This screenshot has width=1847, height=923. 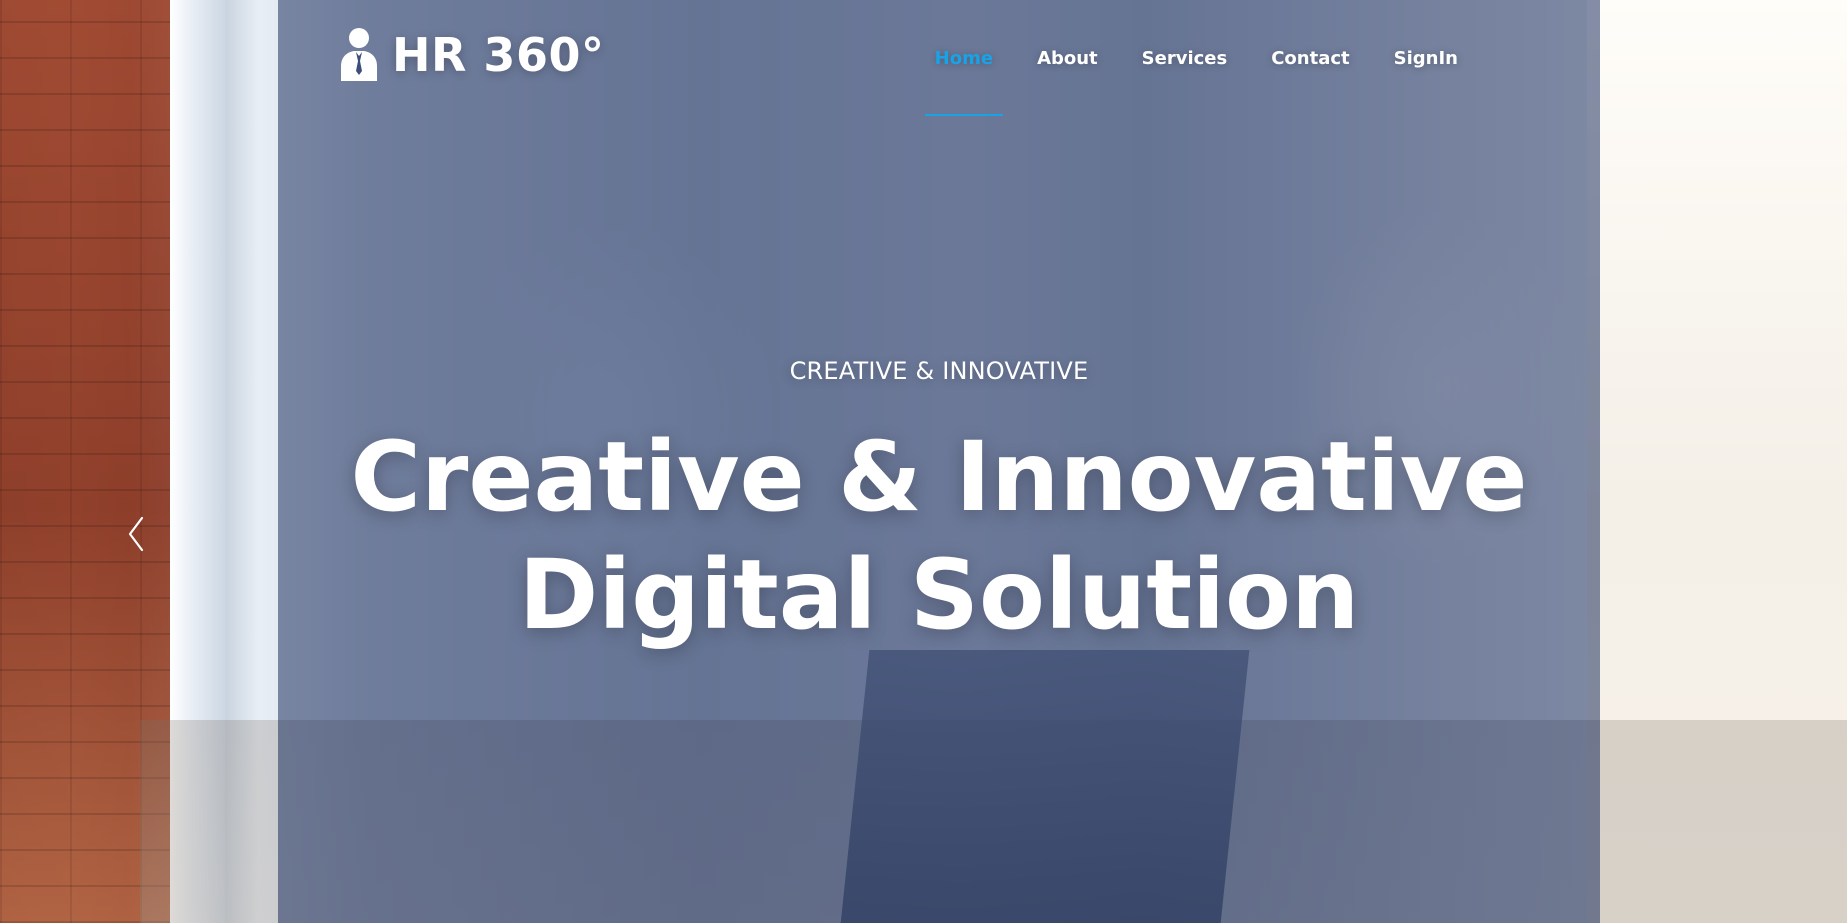 What do you see at coordinates (939, 371) in the screenshot?
I see `hero-eyebrow: CREATIVE & INNOVATIVE` at bounding box center [939, 371].